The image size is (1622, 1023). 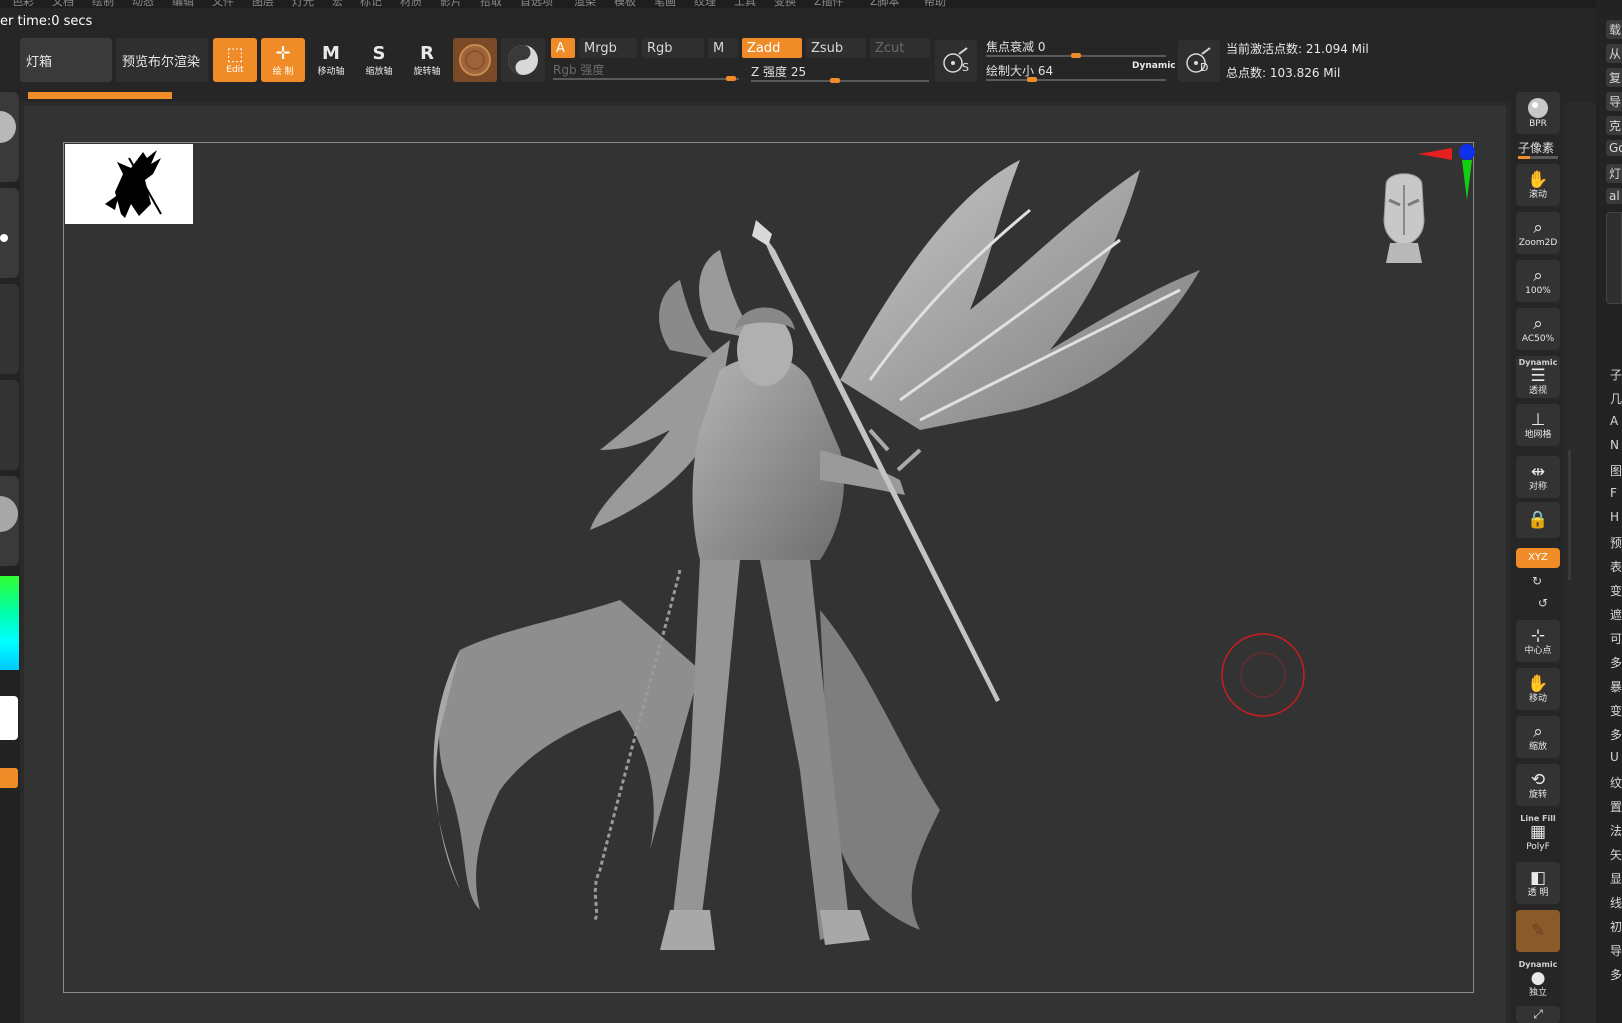 What do you see at coordinates (1616, 830) in the screenshot?
I see `tray-item: 法` at bounding box center [1616, 830].